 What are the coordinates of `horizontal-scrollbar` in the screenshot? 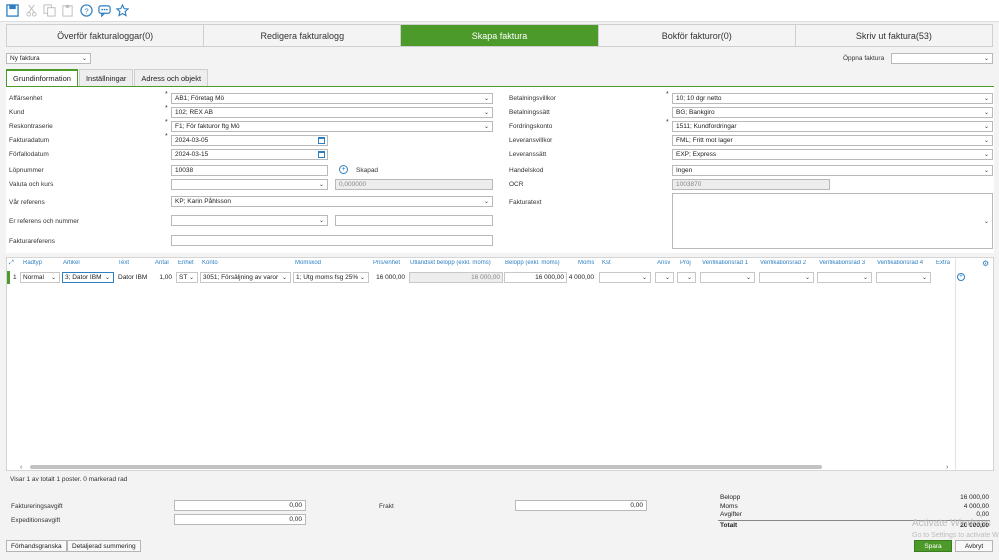 It's located at (426, 467).